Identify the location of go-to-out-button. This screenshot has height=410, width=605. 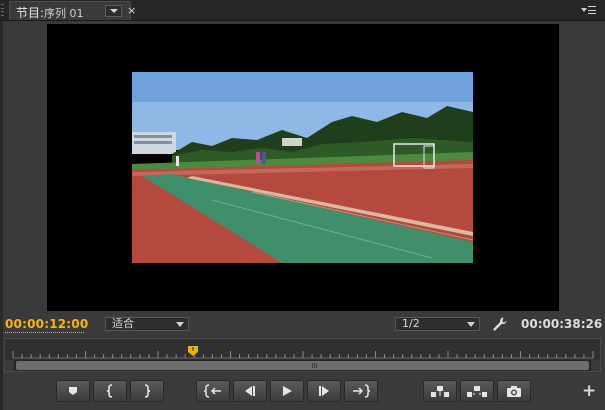
(361, 391).